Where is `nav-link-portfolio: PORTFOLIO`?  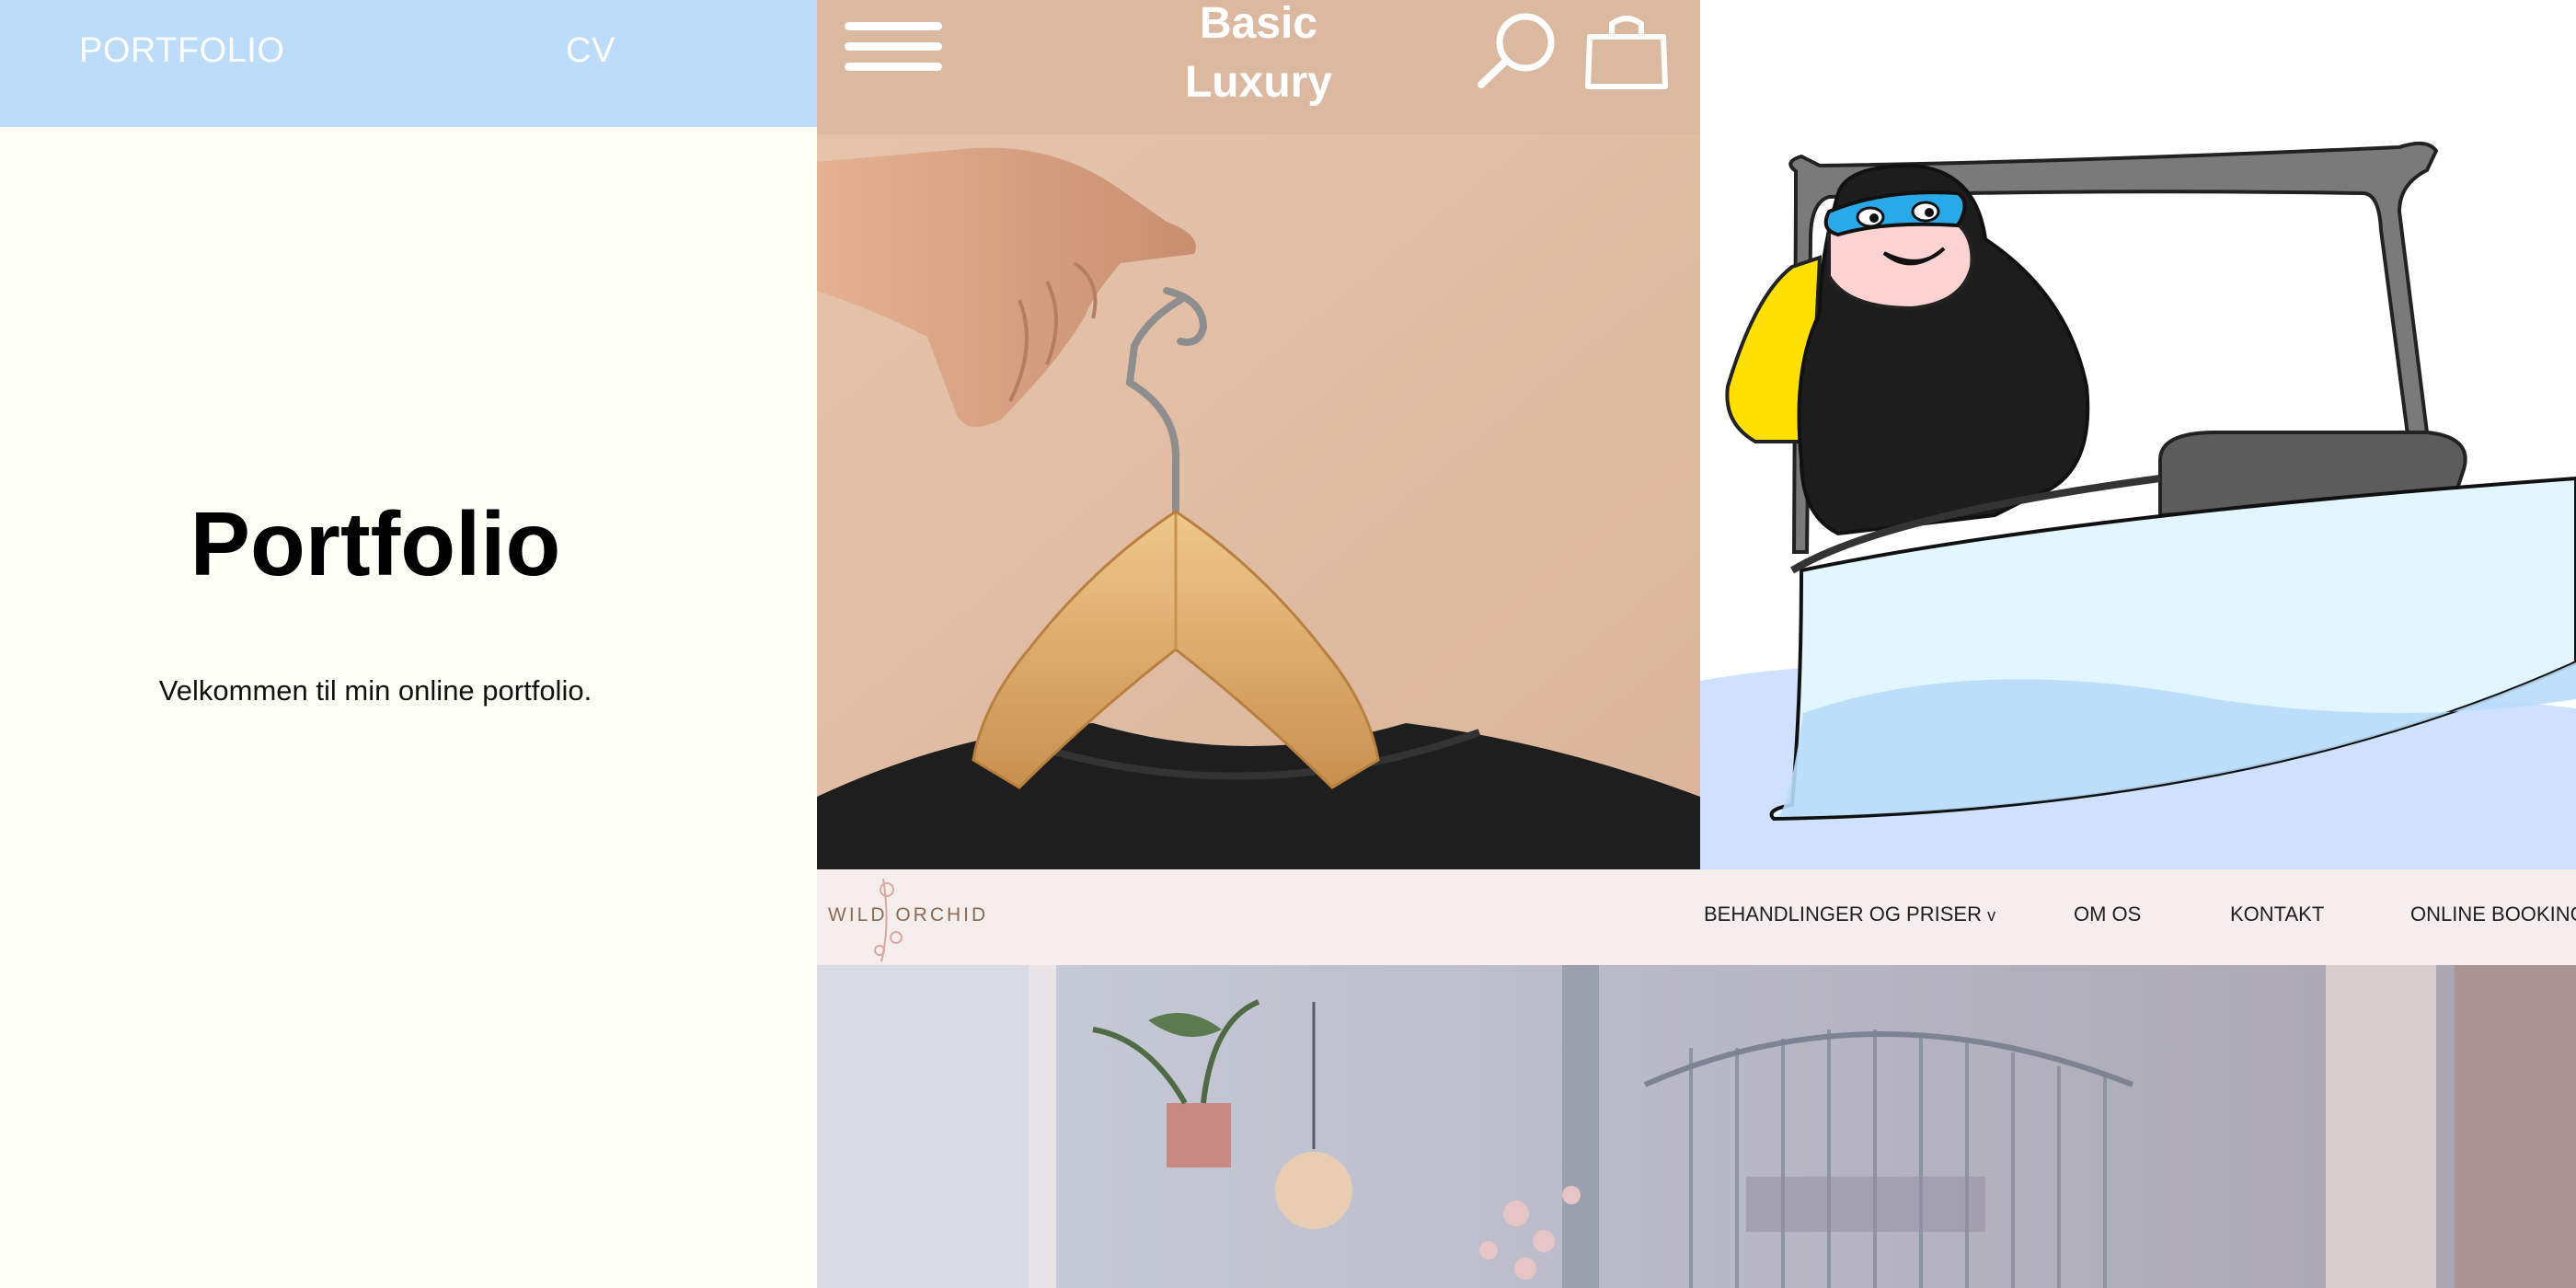 nav-link-portfolio: PORTFOLIO is located at coordinates (181, 51).